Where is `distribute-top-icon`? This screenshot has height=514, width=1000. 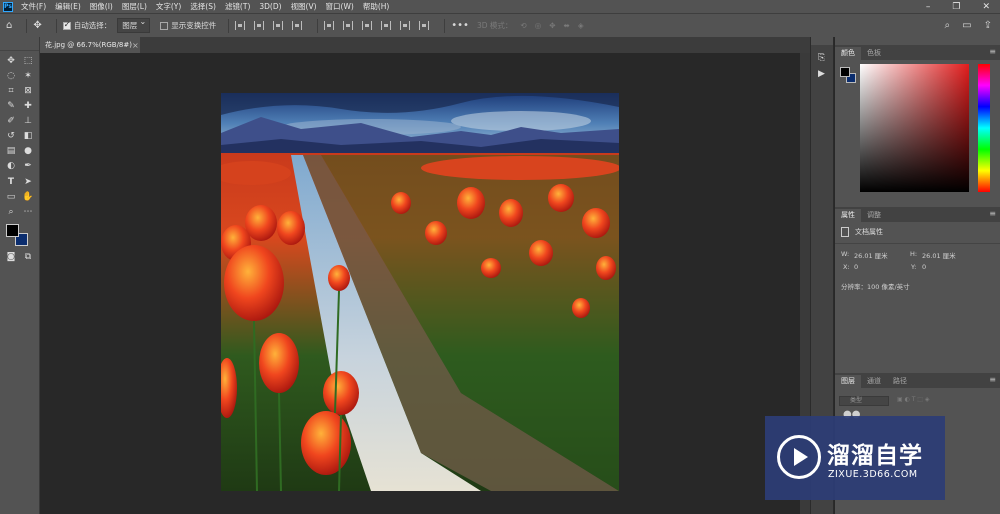
distribute-top-icon is located at coordinates (386, 25).